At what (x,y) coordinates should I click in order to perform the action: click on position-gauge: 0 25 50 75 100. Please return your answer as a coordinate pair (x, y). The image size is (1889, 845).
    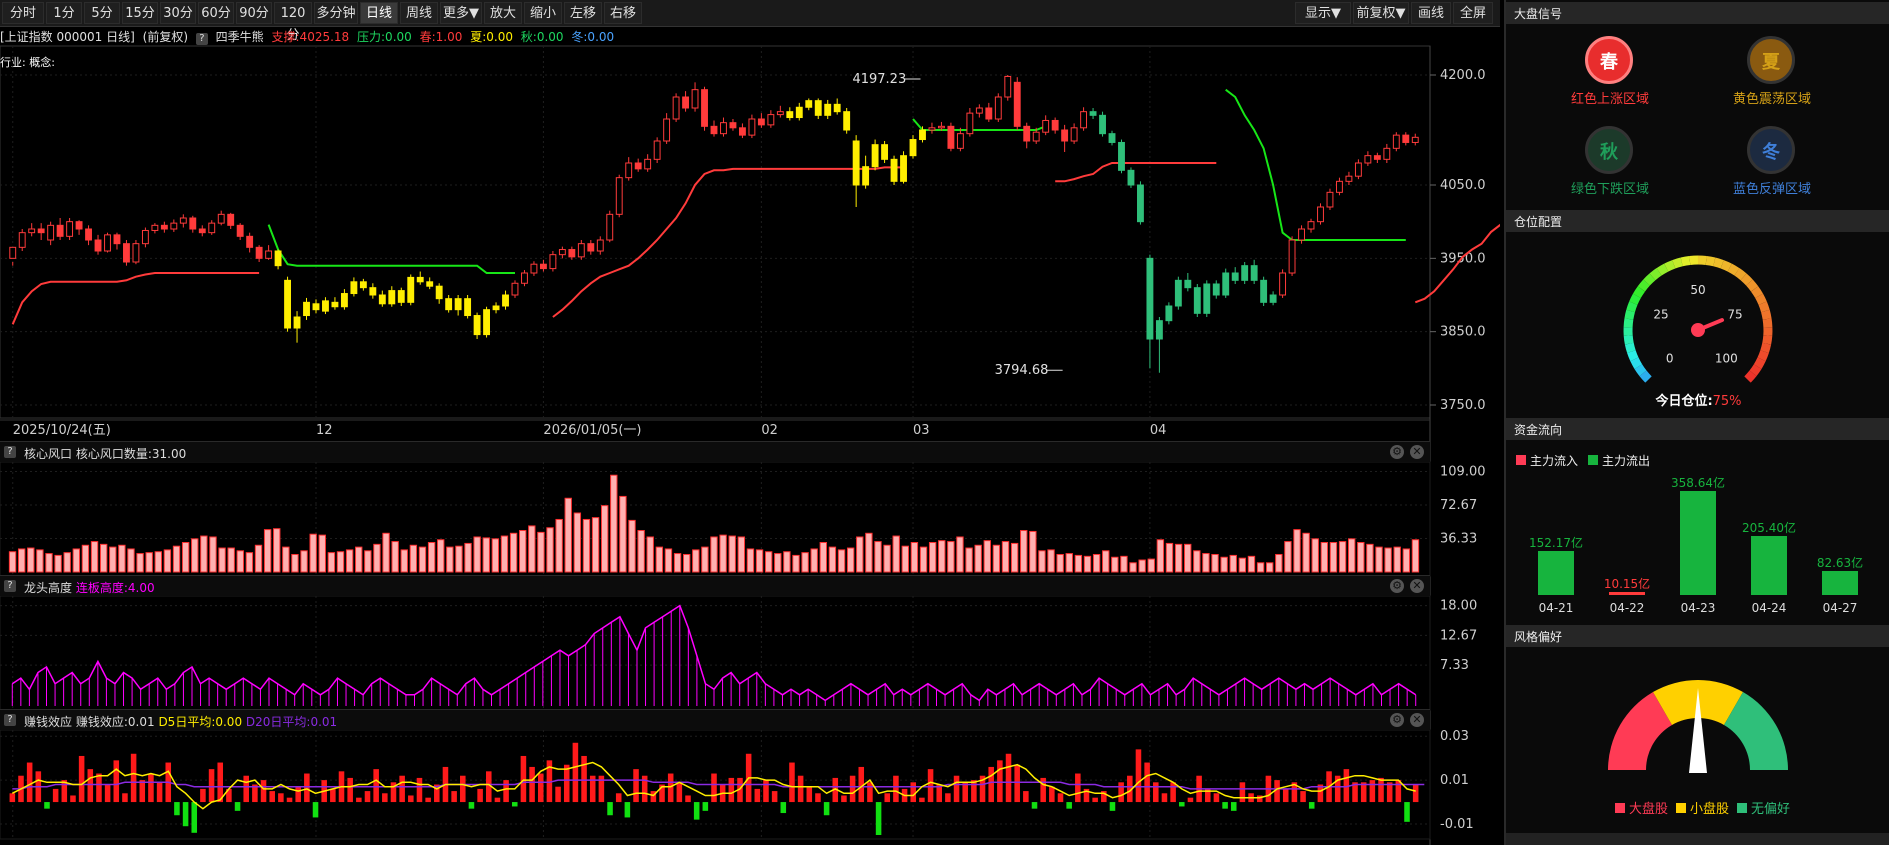
    Looking at the image, I should click on (1698, 319).